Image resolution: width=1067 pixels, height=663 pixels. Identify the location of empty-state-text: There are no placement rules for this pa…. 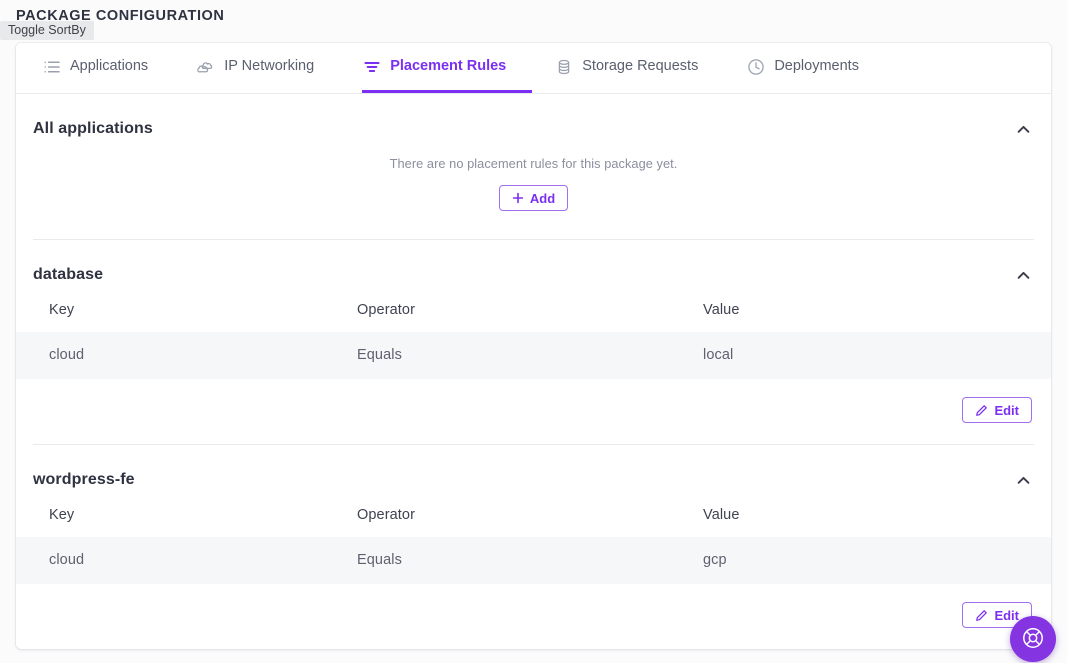
(533, 163).